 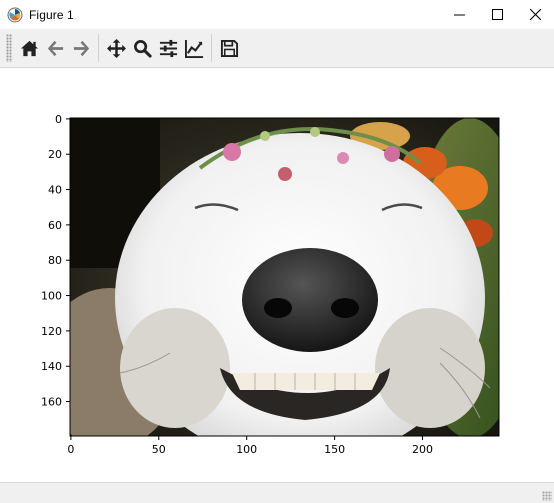 I want to click on zoom-button, so click(x=142, y=48).